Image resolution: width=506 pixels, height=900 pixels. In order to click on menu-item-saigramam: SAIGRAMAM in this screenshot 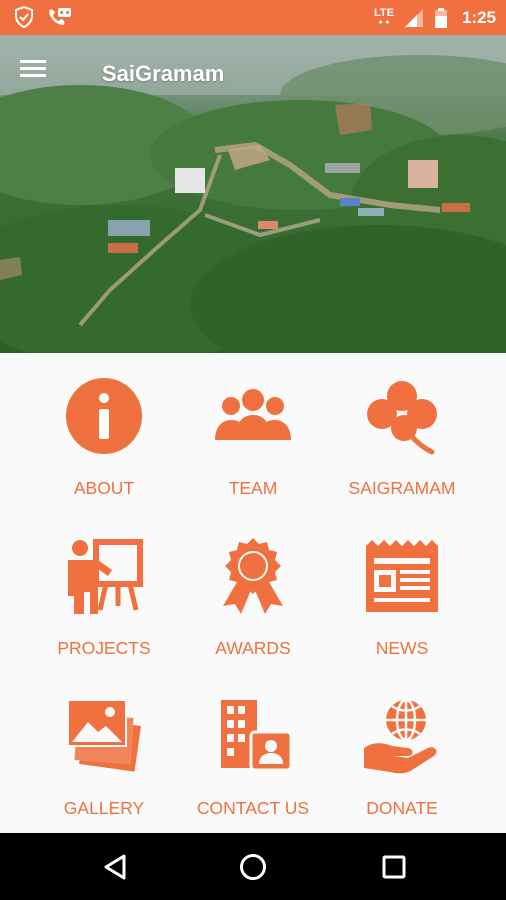, I will do `click(402, 431)`.